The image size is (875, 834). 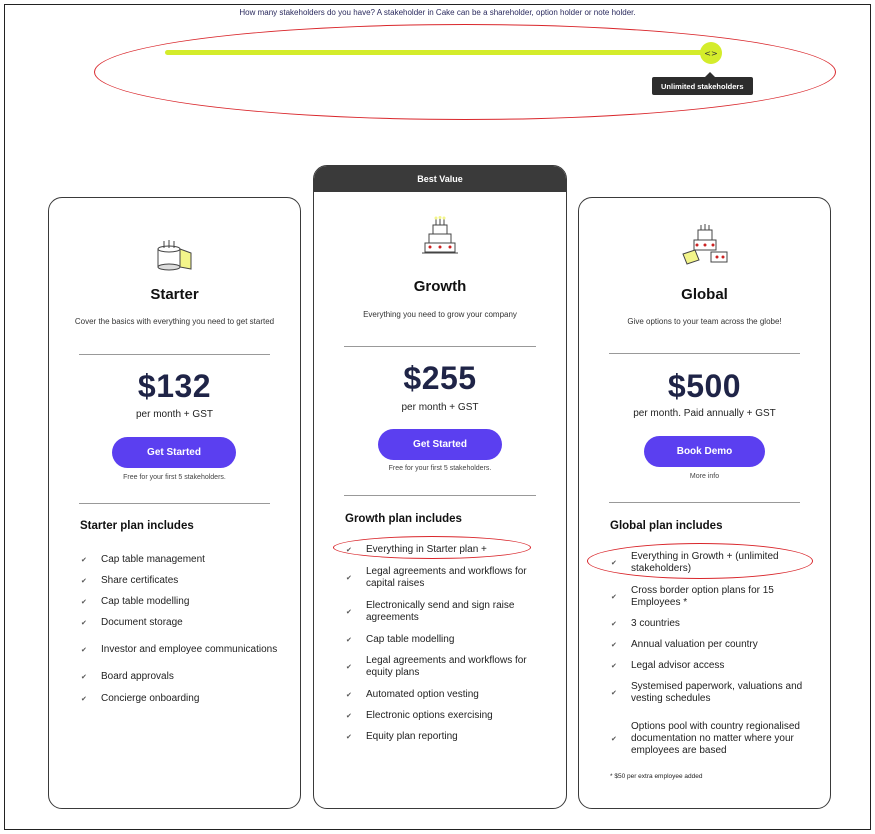 What do you see at coordinates (142, 622) in the screenshot?
I see `feature-text: Document storage` at bounding box center [142, 622].